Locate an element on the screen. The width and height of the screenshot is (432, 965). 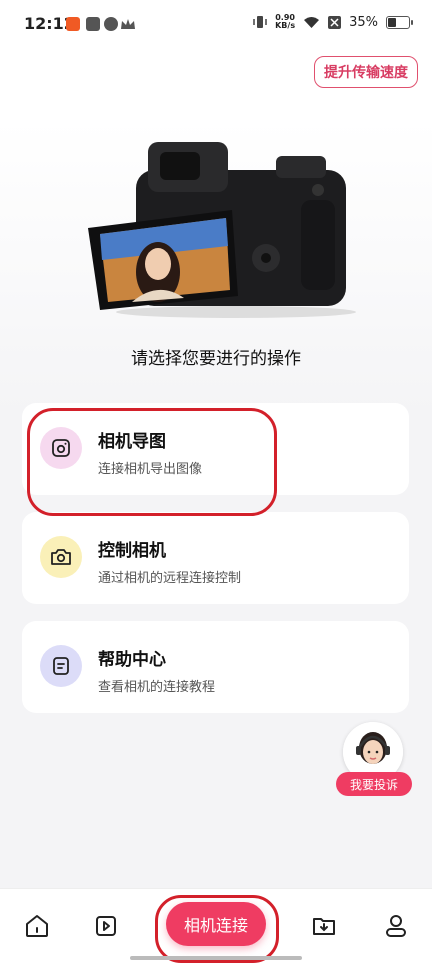
net-speed: 0.90 KB/s is located at coordinates (285, 22).